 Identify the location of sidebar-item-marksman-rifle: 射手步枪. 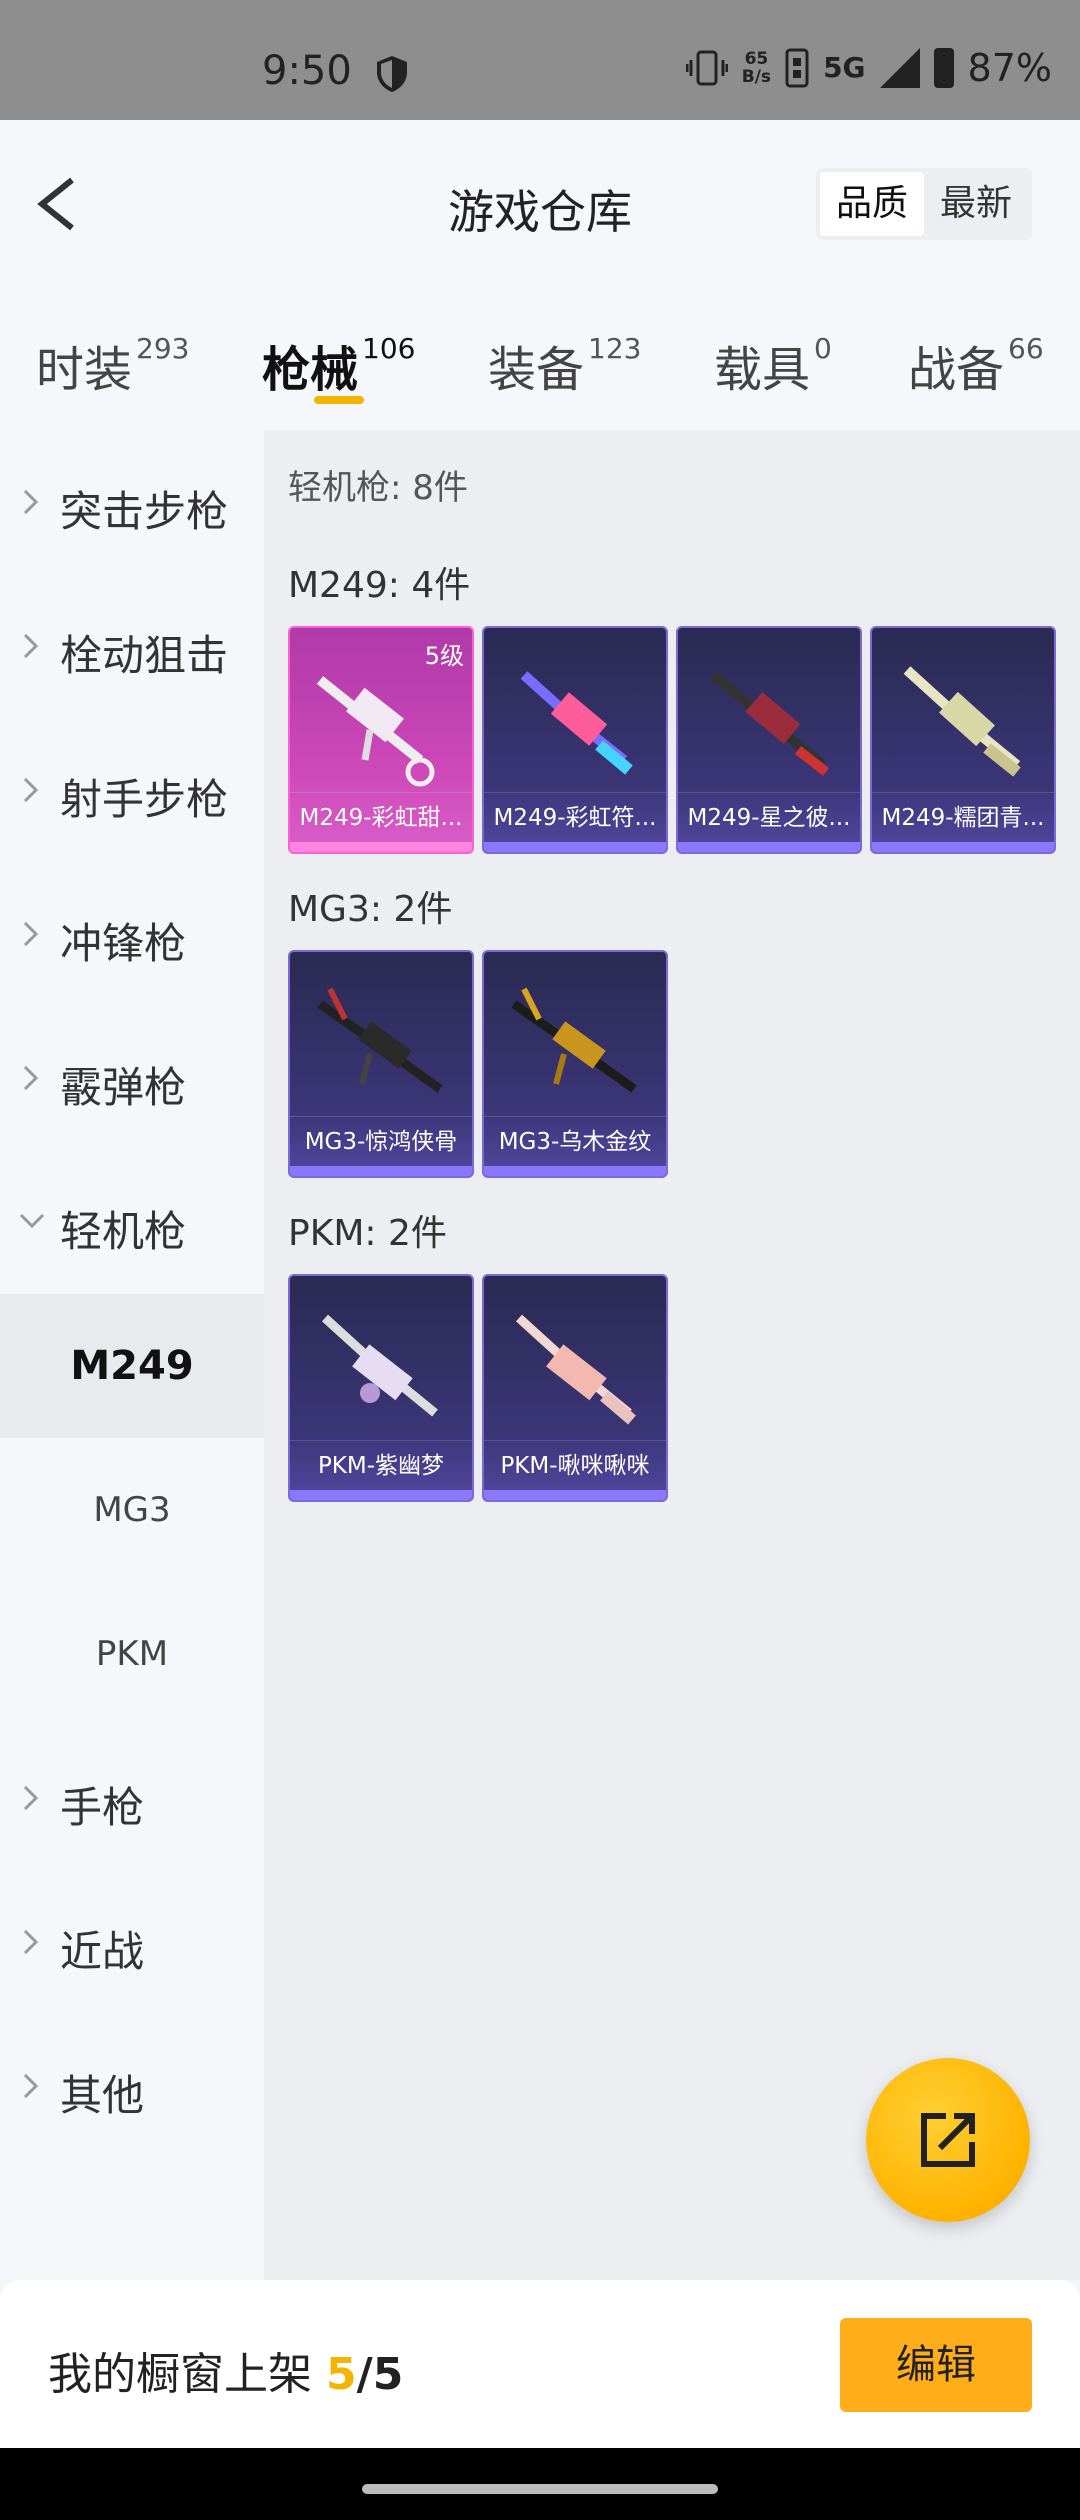
(132, 790).